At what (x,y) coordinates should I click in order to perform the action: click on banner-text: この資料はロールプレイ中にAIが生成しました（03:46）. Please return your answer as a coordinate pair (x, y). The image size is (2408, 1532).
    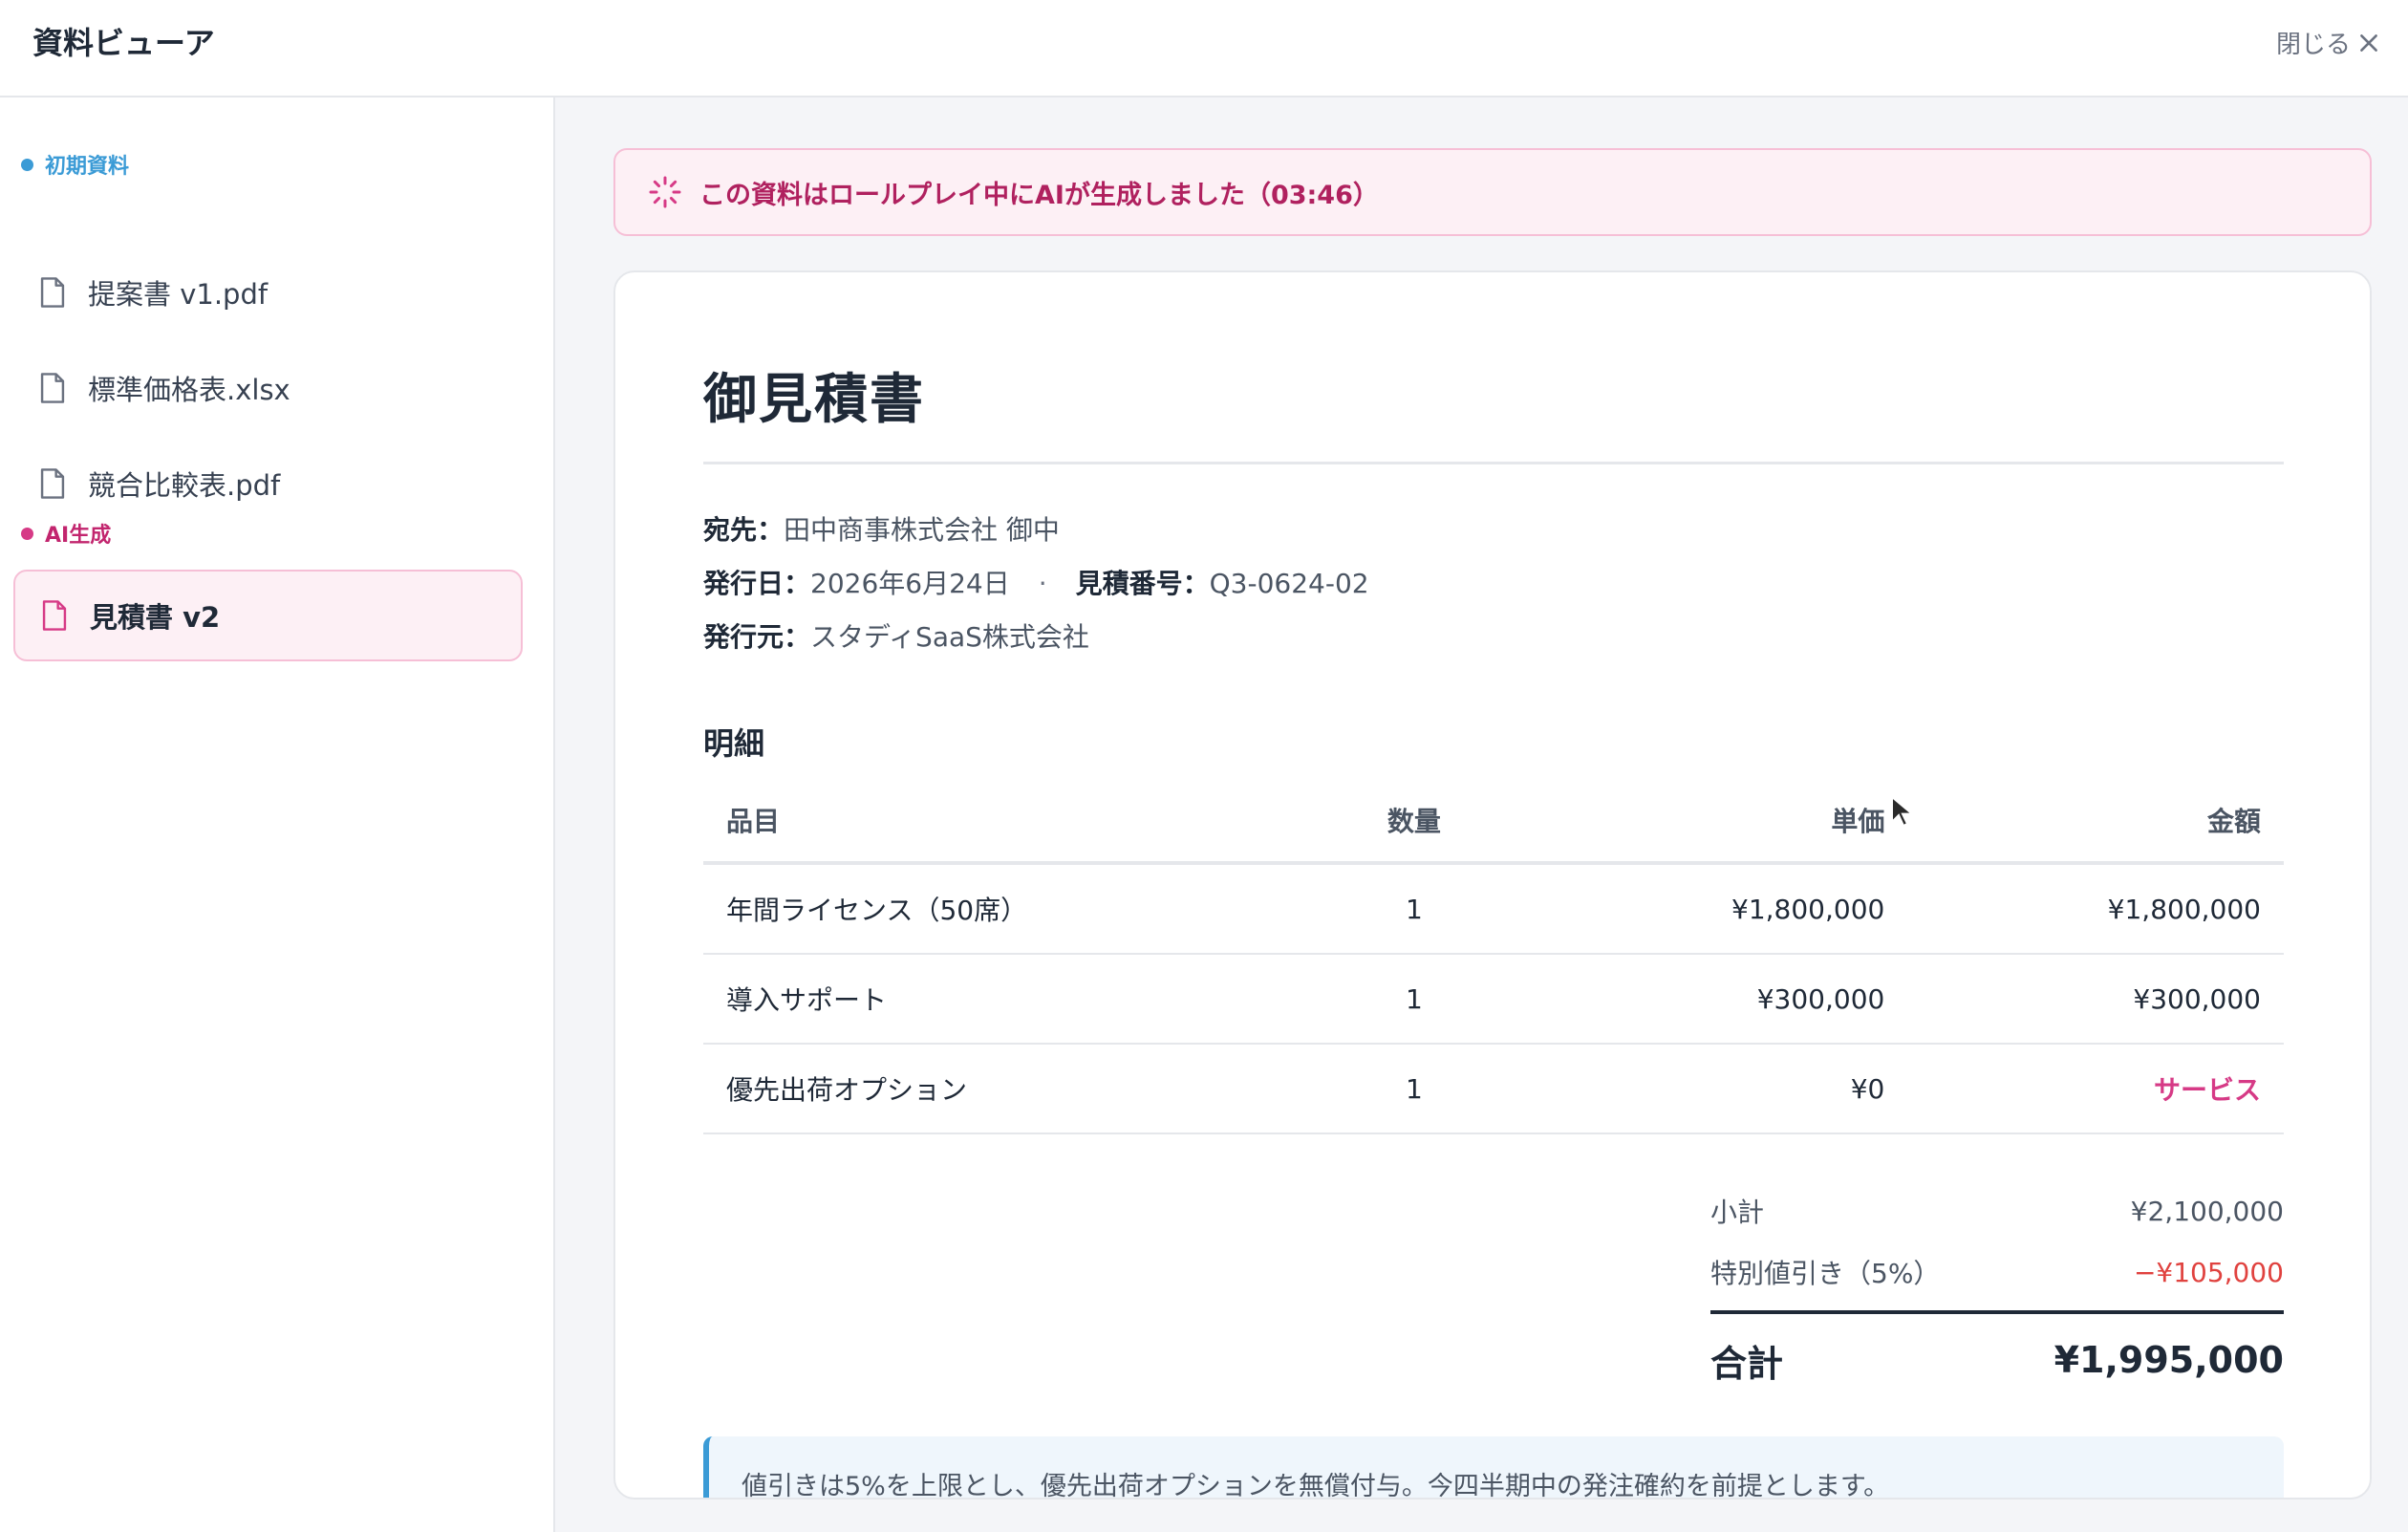
    Looking at the image, I should click on (1039, 195).